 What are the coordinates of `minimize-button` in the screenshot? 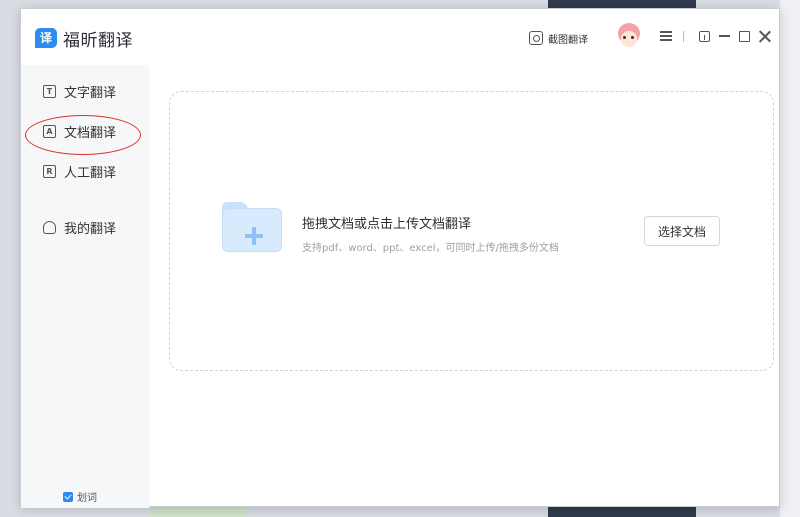 It's located at (724, 36).